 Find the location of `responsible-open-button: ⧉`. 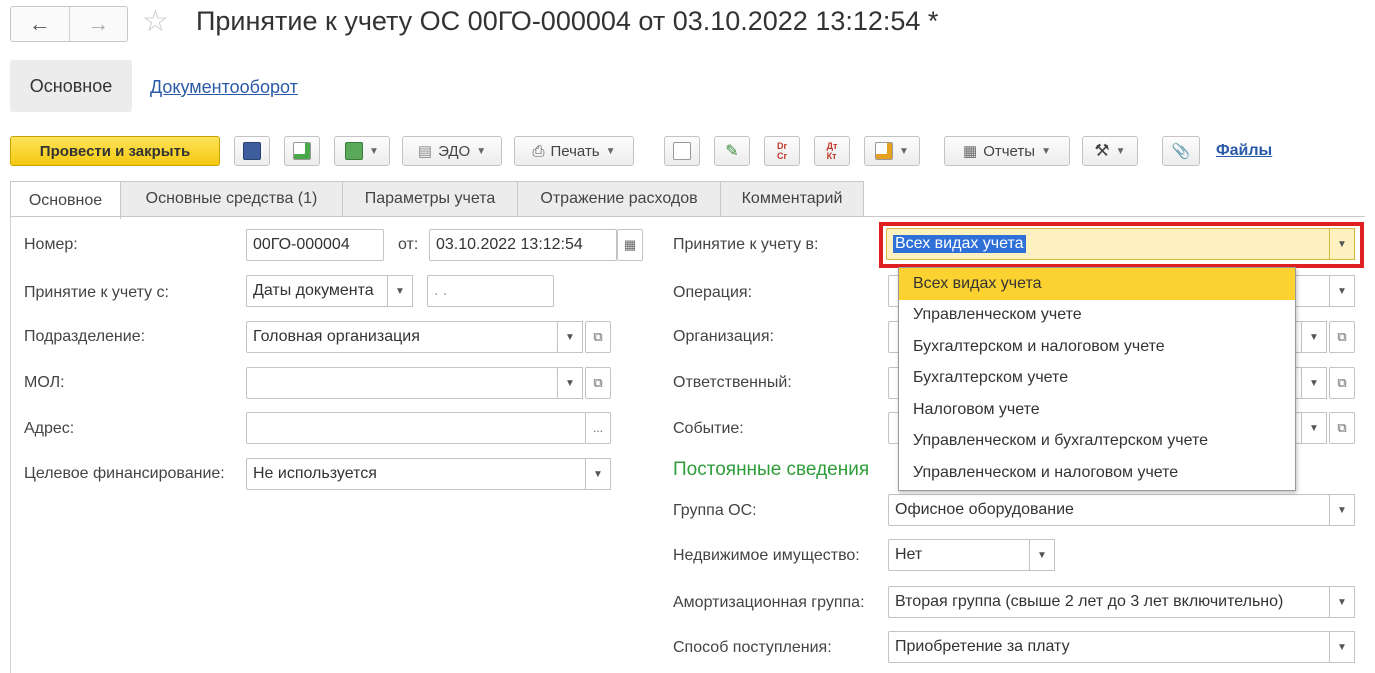

responsible-open-button: ⧉ is located at coordinates (1342, 383).